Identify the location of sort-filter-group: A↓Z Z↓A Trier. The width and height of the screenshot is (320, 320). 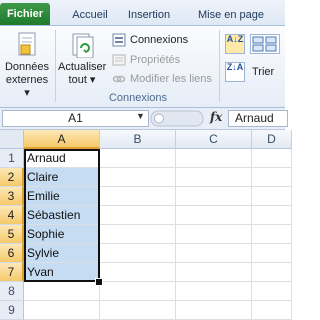
(253, 60).